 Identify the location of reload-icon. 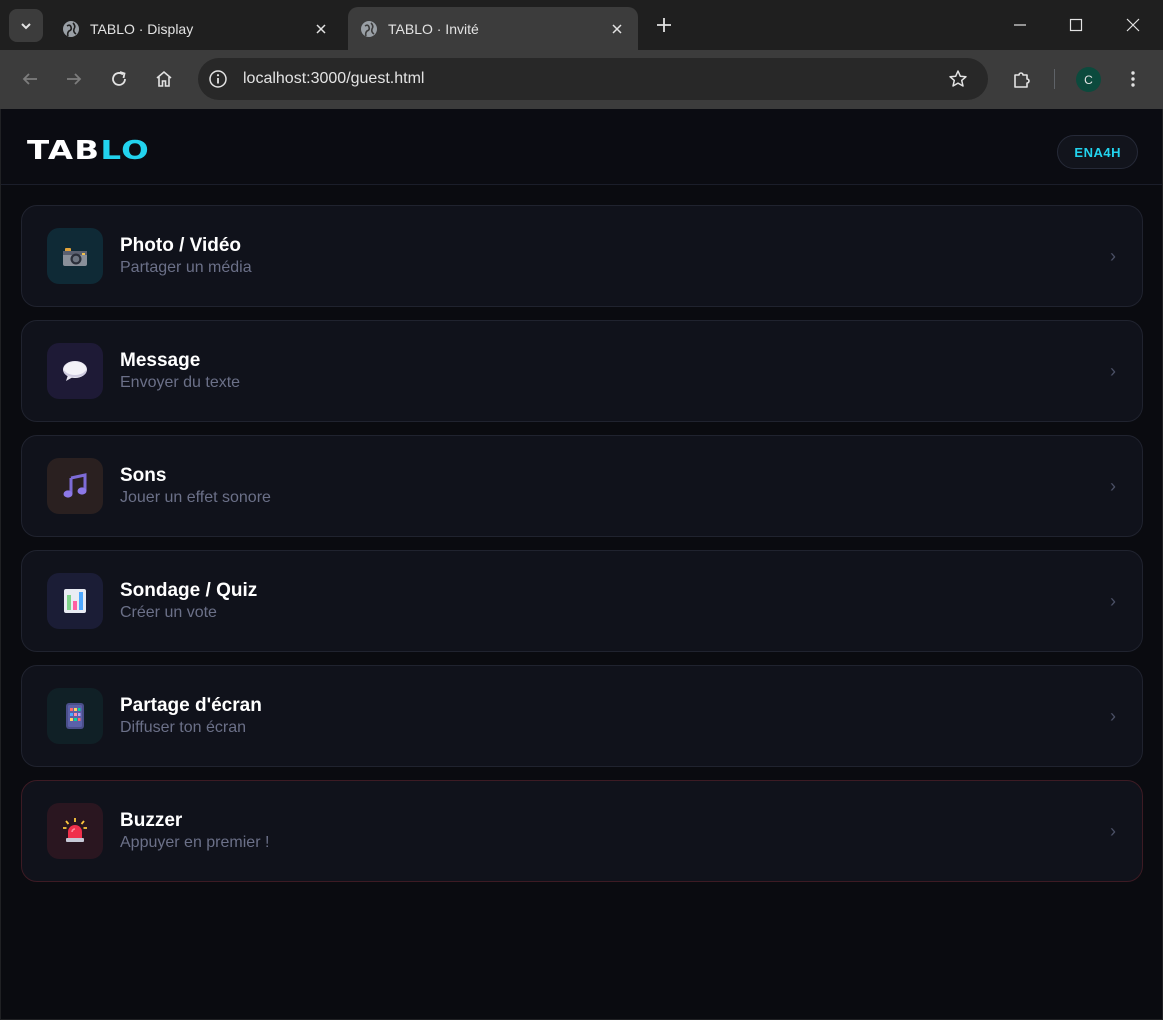
(119, 78).